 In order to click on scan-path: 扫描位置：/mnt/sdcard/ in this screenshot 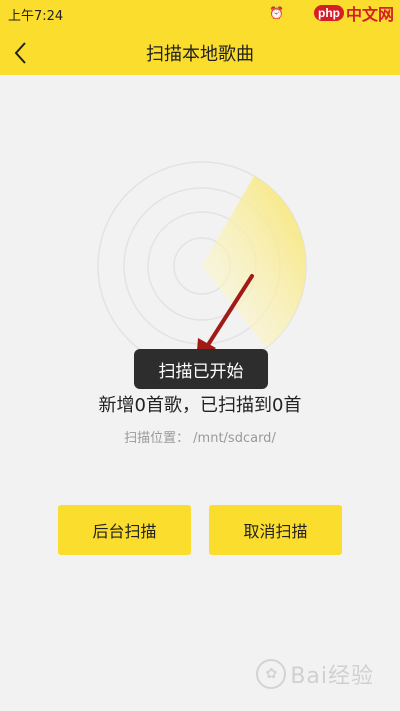, I will do `click(200, 436)`.